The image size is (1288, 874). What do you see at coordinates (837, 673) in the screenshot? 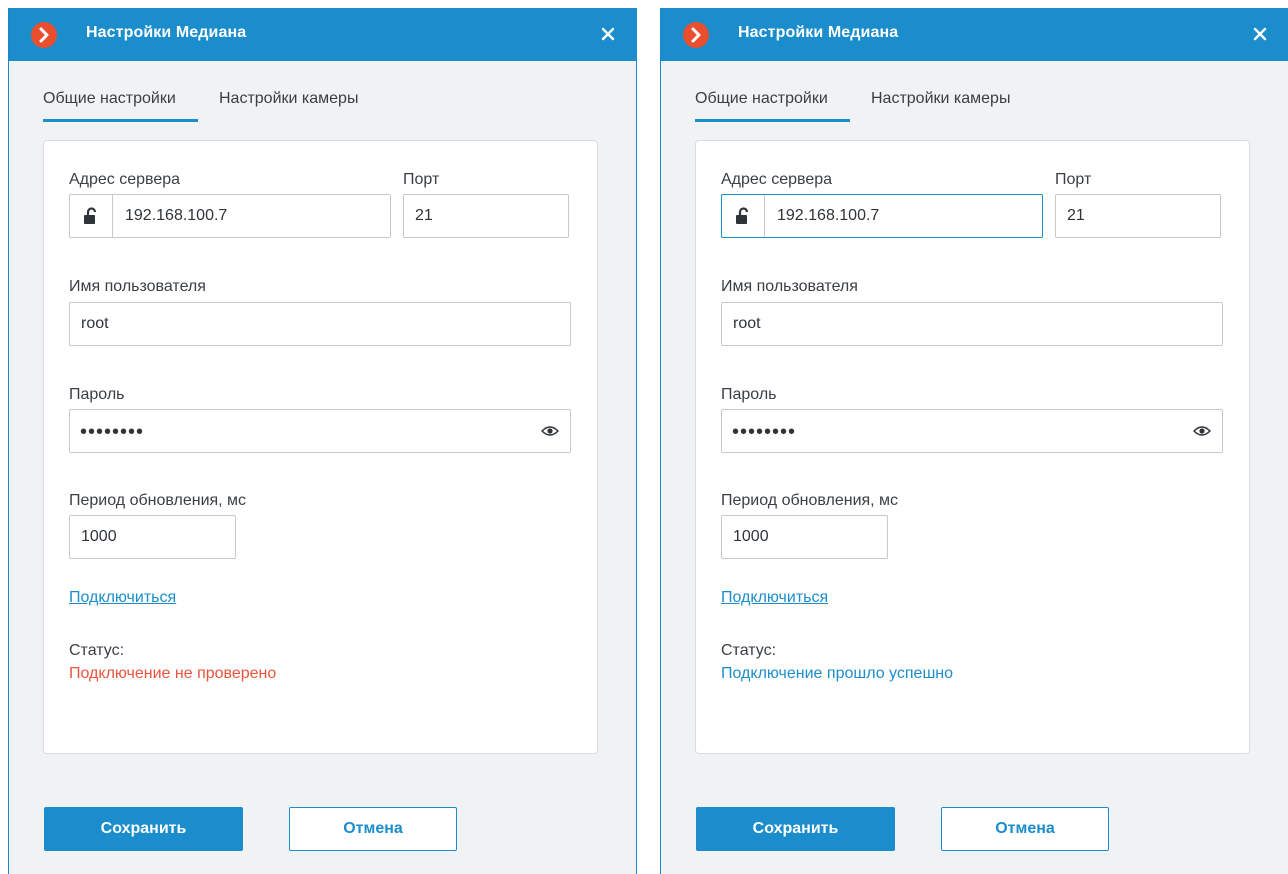
I see `status-value: Подключение прошло успешно` at bounding box center [837, 673].